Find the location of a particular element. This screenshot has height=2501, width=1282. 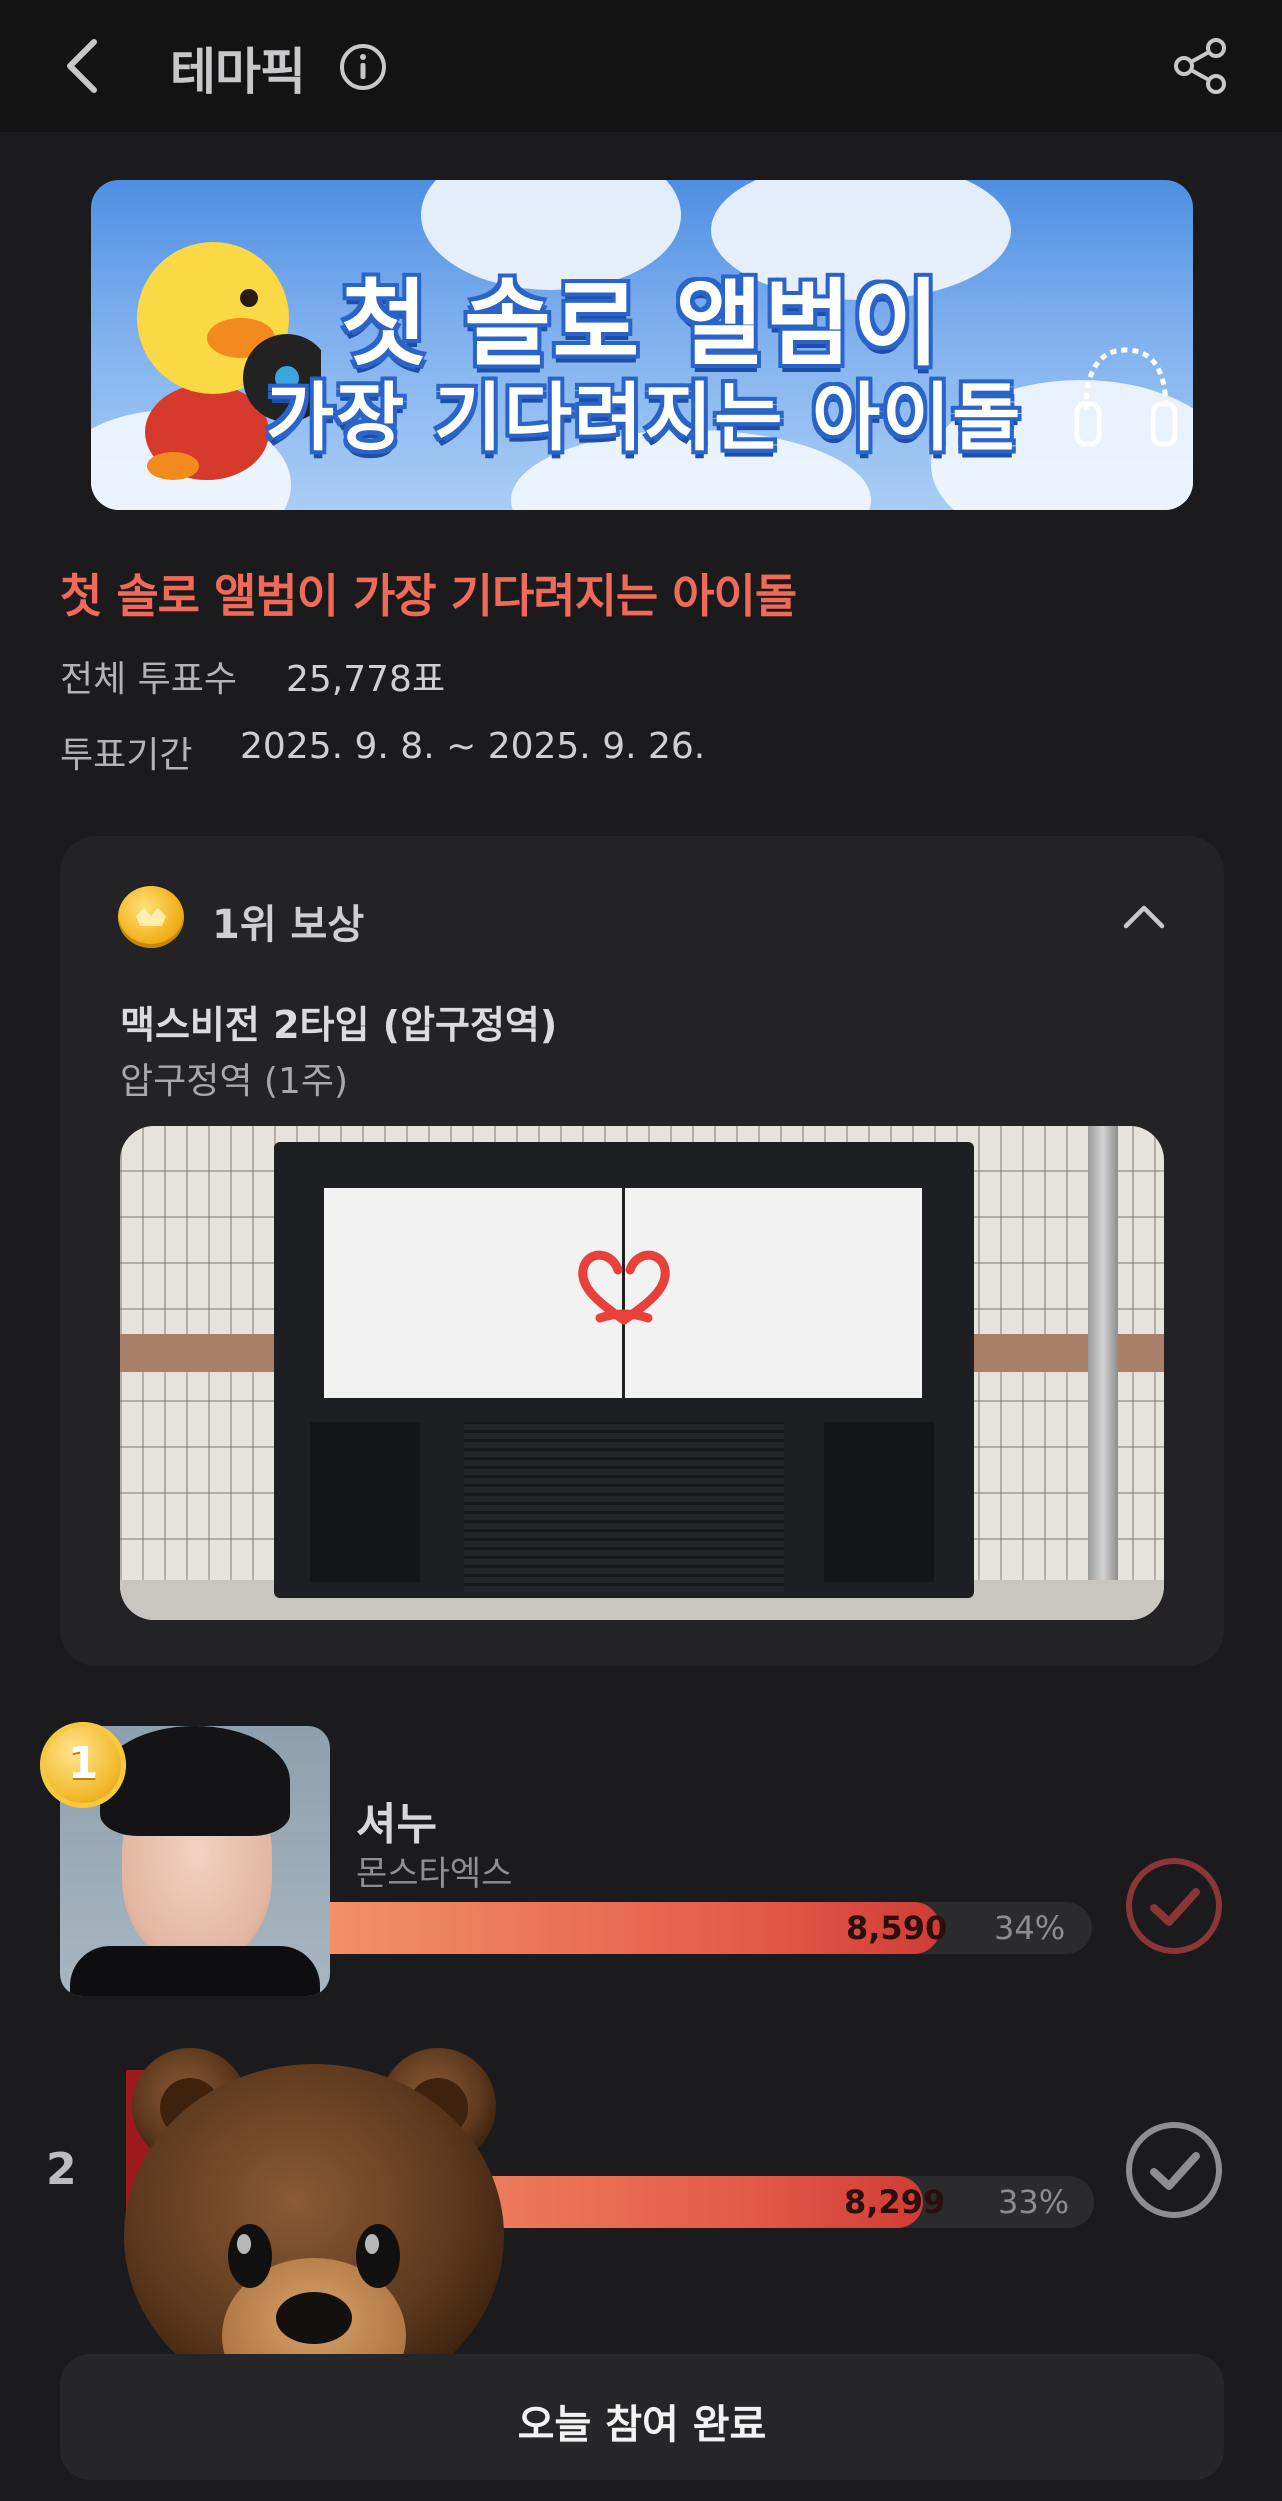

vote-count: 8,299 is located at coordinates (895, 2202).